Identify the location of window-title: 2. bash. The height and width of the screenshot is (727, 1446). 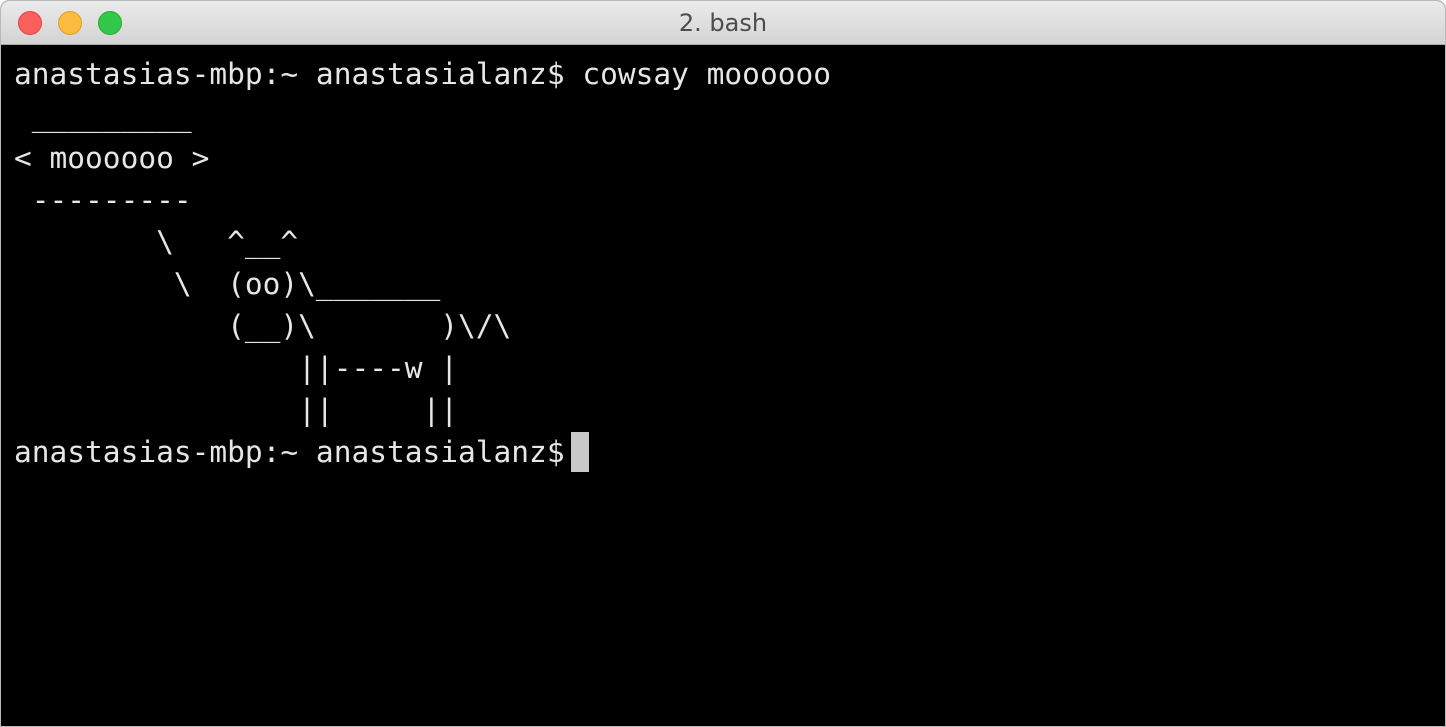
(723, 23).